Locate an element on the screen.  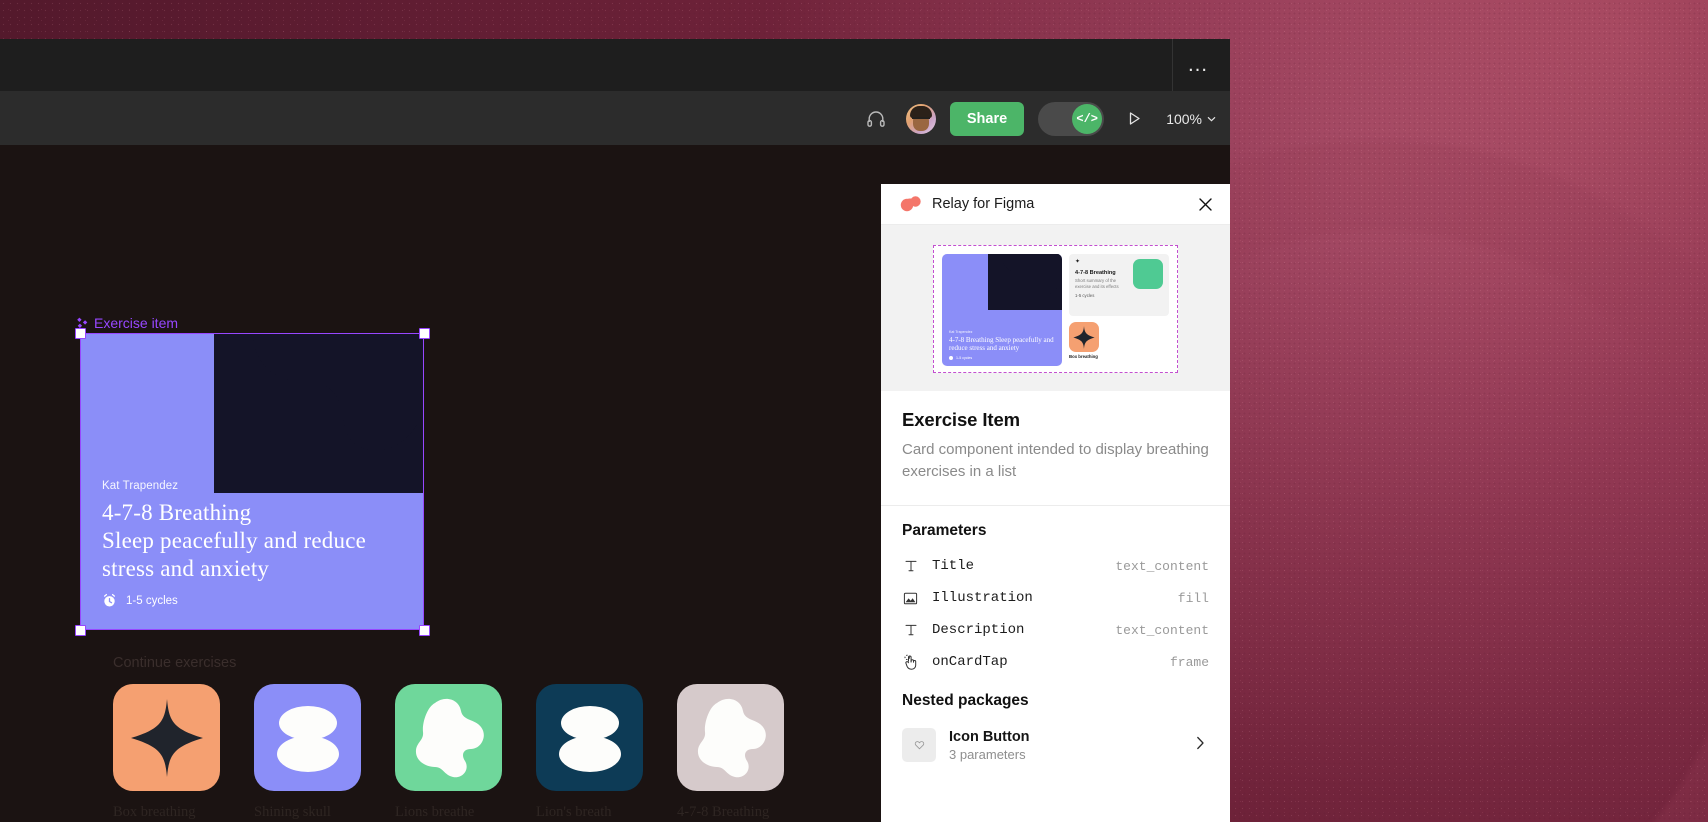
dev-mode-toggle: </> is located at coordinates (1071, 118).